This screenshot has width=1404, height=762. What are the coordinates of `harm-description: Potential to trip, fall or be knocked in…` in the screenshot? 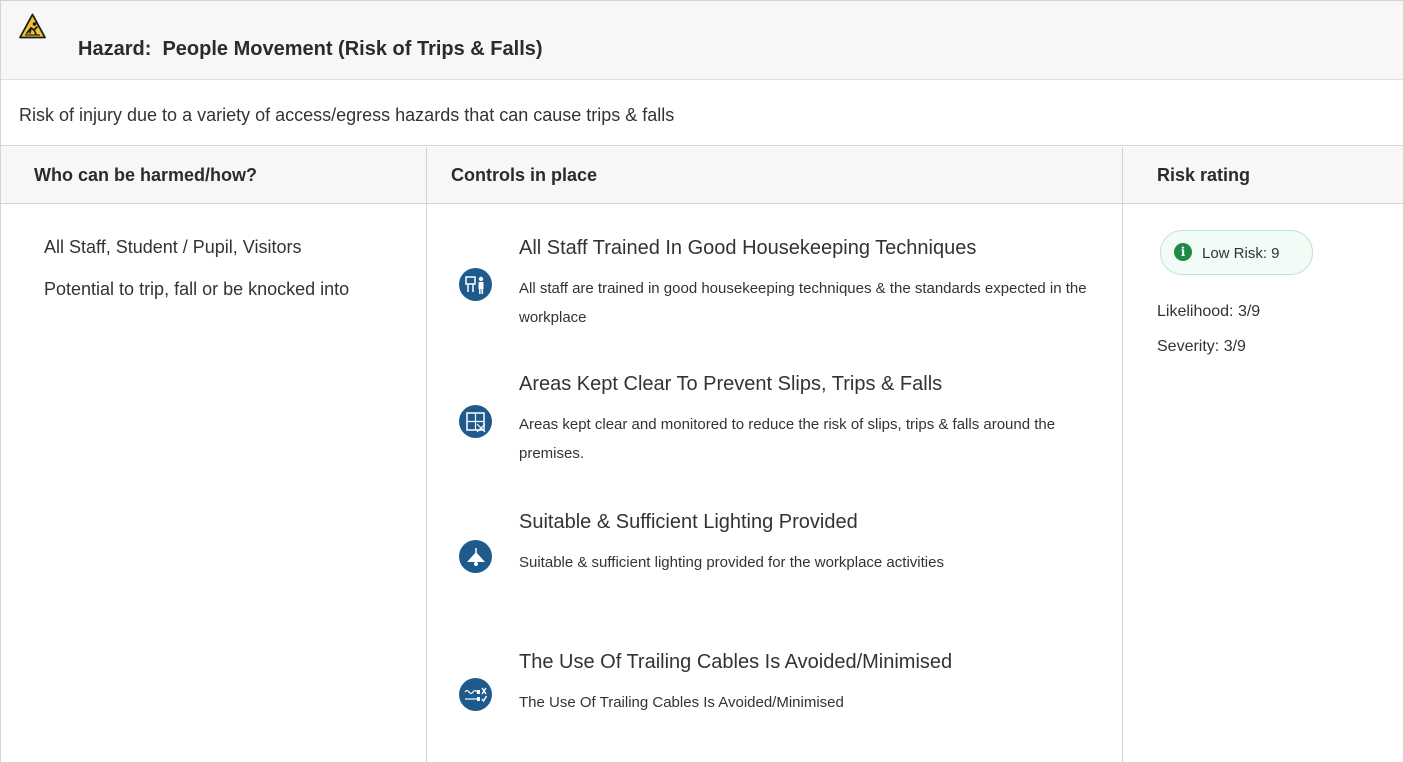 It's located at (197, 289).